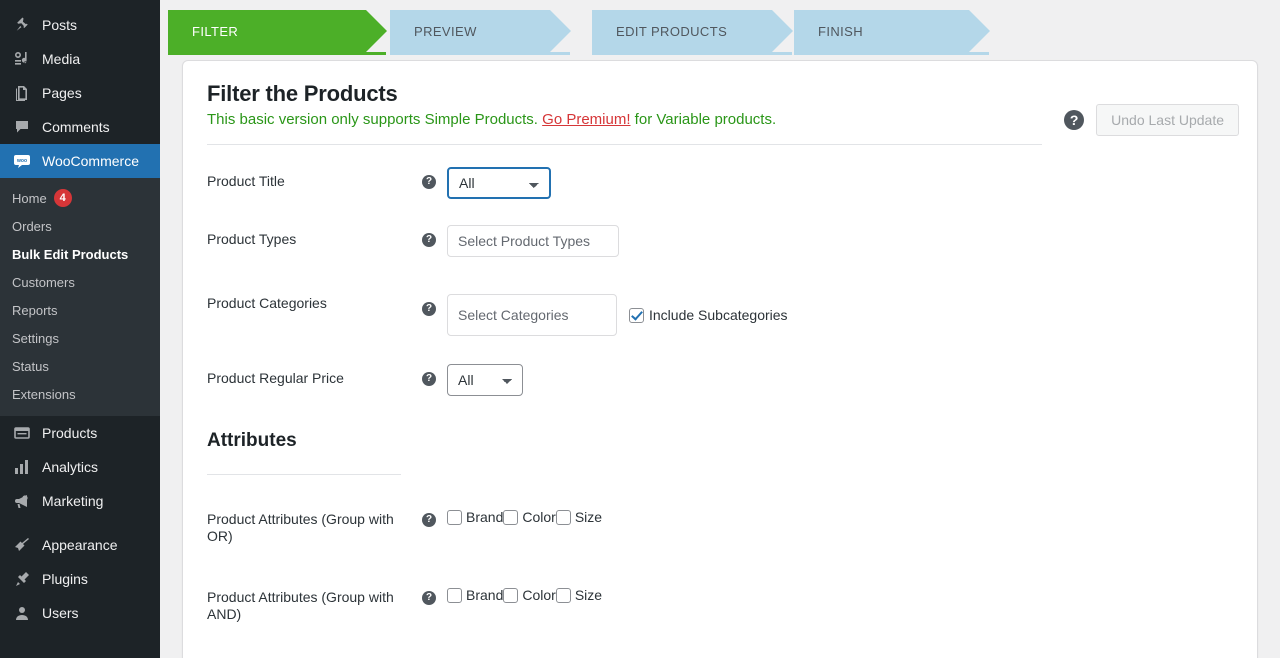 Image resolution: width=1280 pixels, height=658 pixels. I want to click on step-preview: PREVIEW, so click(480, 32).